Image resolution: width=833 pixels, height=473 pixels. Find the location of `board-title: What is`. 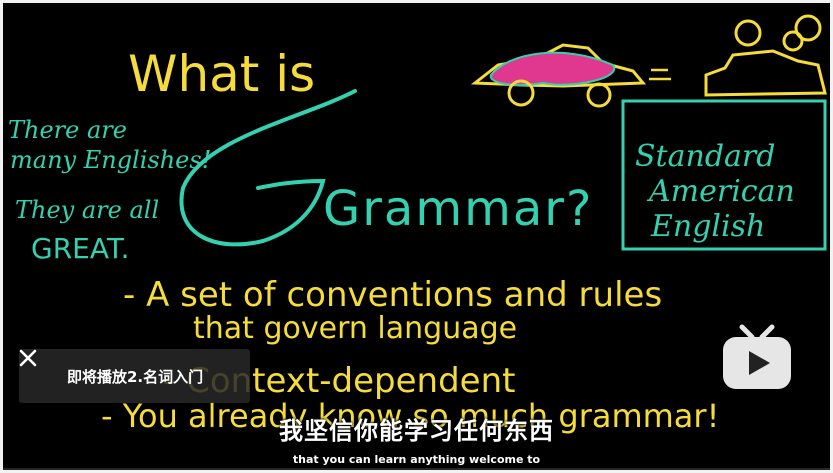

board-title: What is is located at coordinates (221, 74).